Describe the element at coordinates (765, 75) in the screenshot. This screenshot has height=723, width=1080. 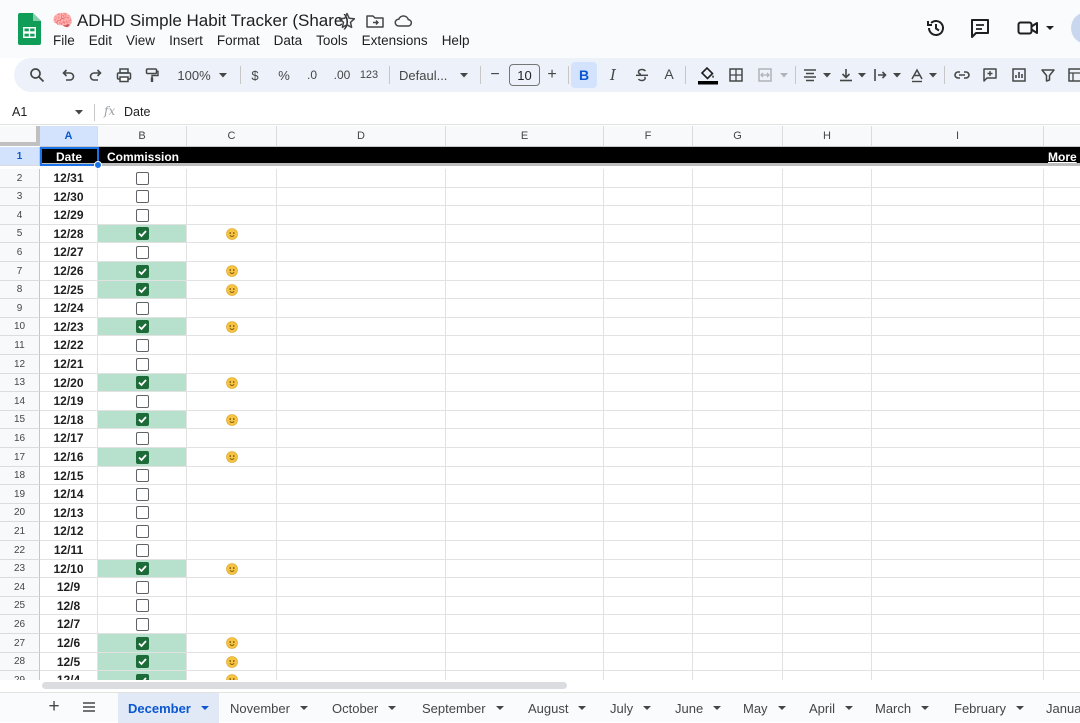
I see `merge-cells-icon` at that location.